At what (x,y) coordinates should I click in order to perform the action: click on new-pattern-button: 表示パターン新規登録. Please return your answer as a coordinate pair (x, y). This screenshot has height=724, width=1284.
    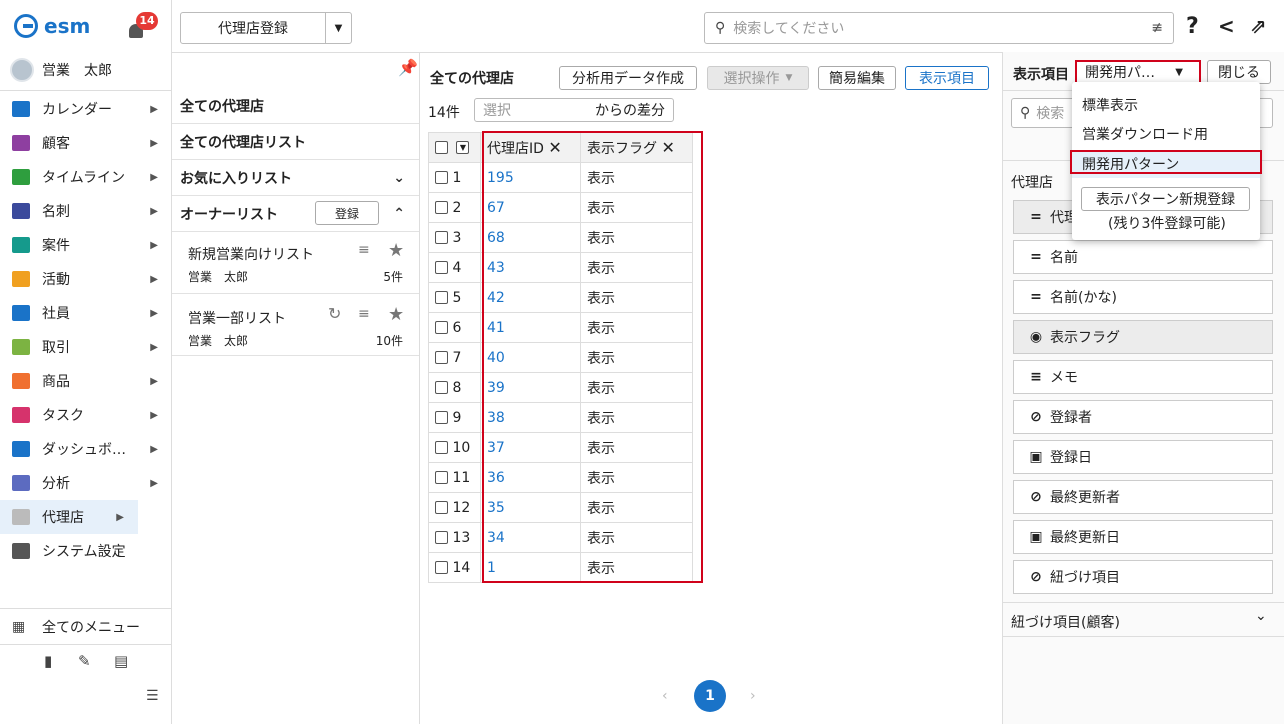
    Looking at the image, I should click on (1165, 199).